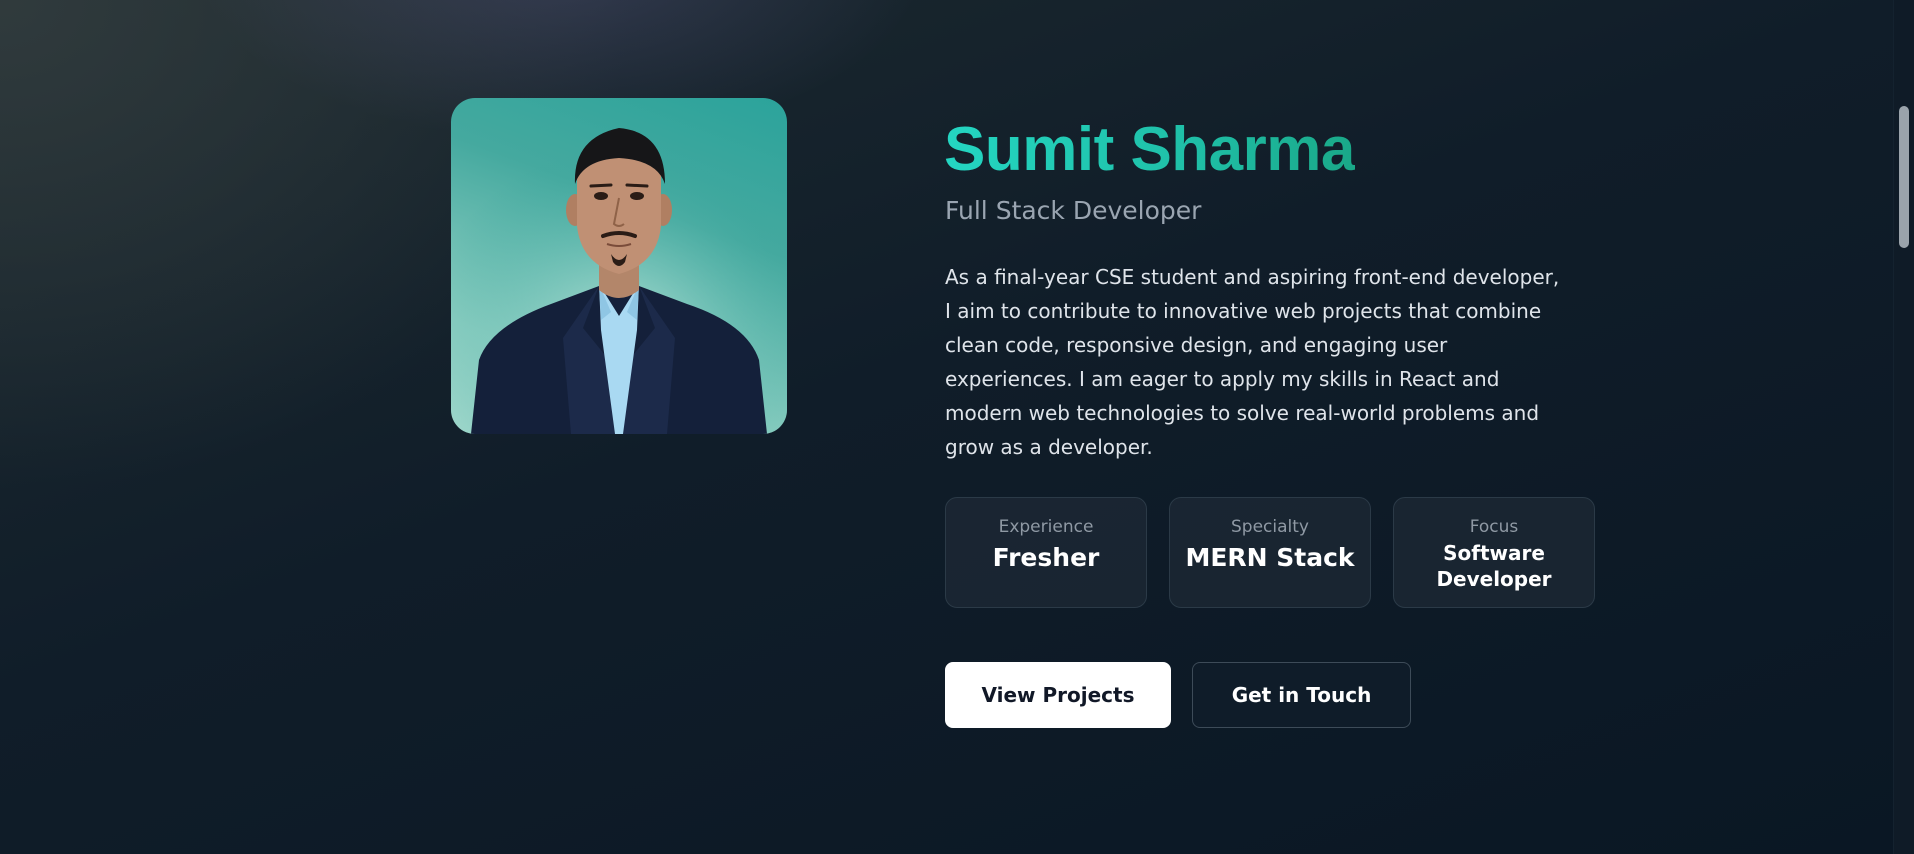 Image resolution: width=1914 pixels, height=854 pixels. Describe the element at coordinates (1301, 695) in the screenshot. I see `get-in-touch-button: Get in Touch` at that location.